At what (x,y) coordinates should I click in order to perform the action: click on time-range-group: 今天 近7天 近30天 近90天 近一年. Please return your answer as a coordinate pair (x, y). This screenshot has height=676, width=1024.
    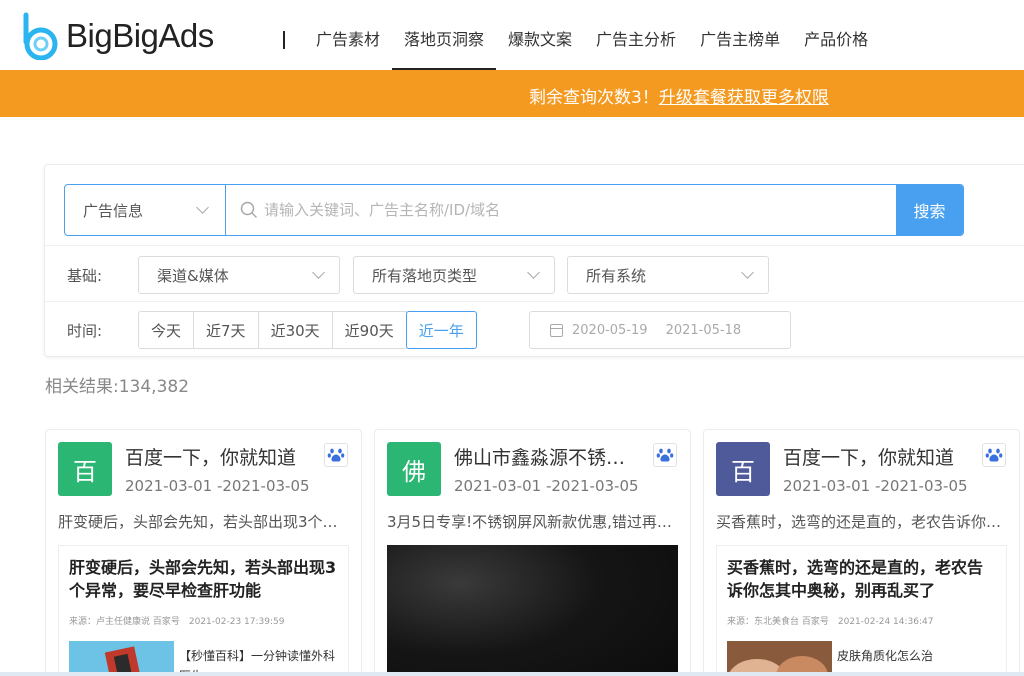
    Looking at the image, I should click on (307, 330).